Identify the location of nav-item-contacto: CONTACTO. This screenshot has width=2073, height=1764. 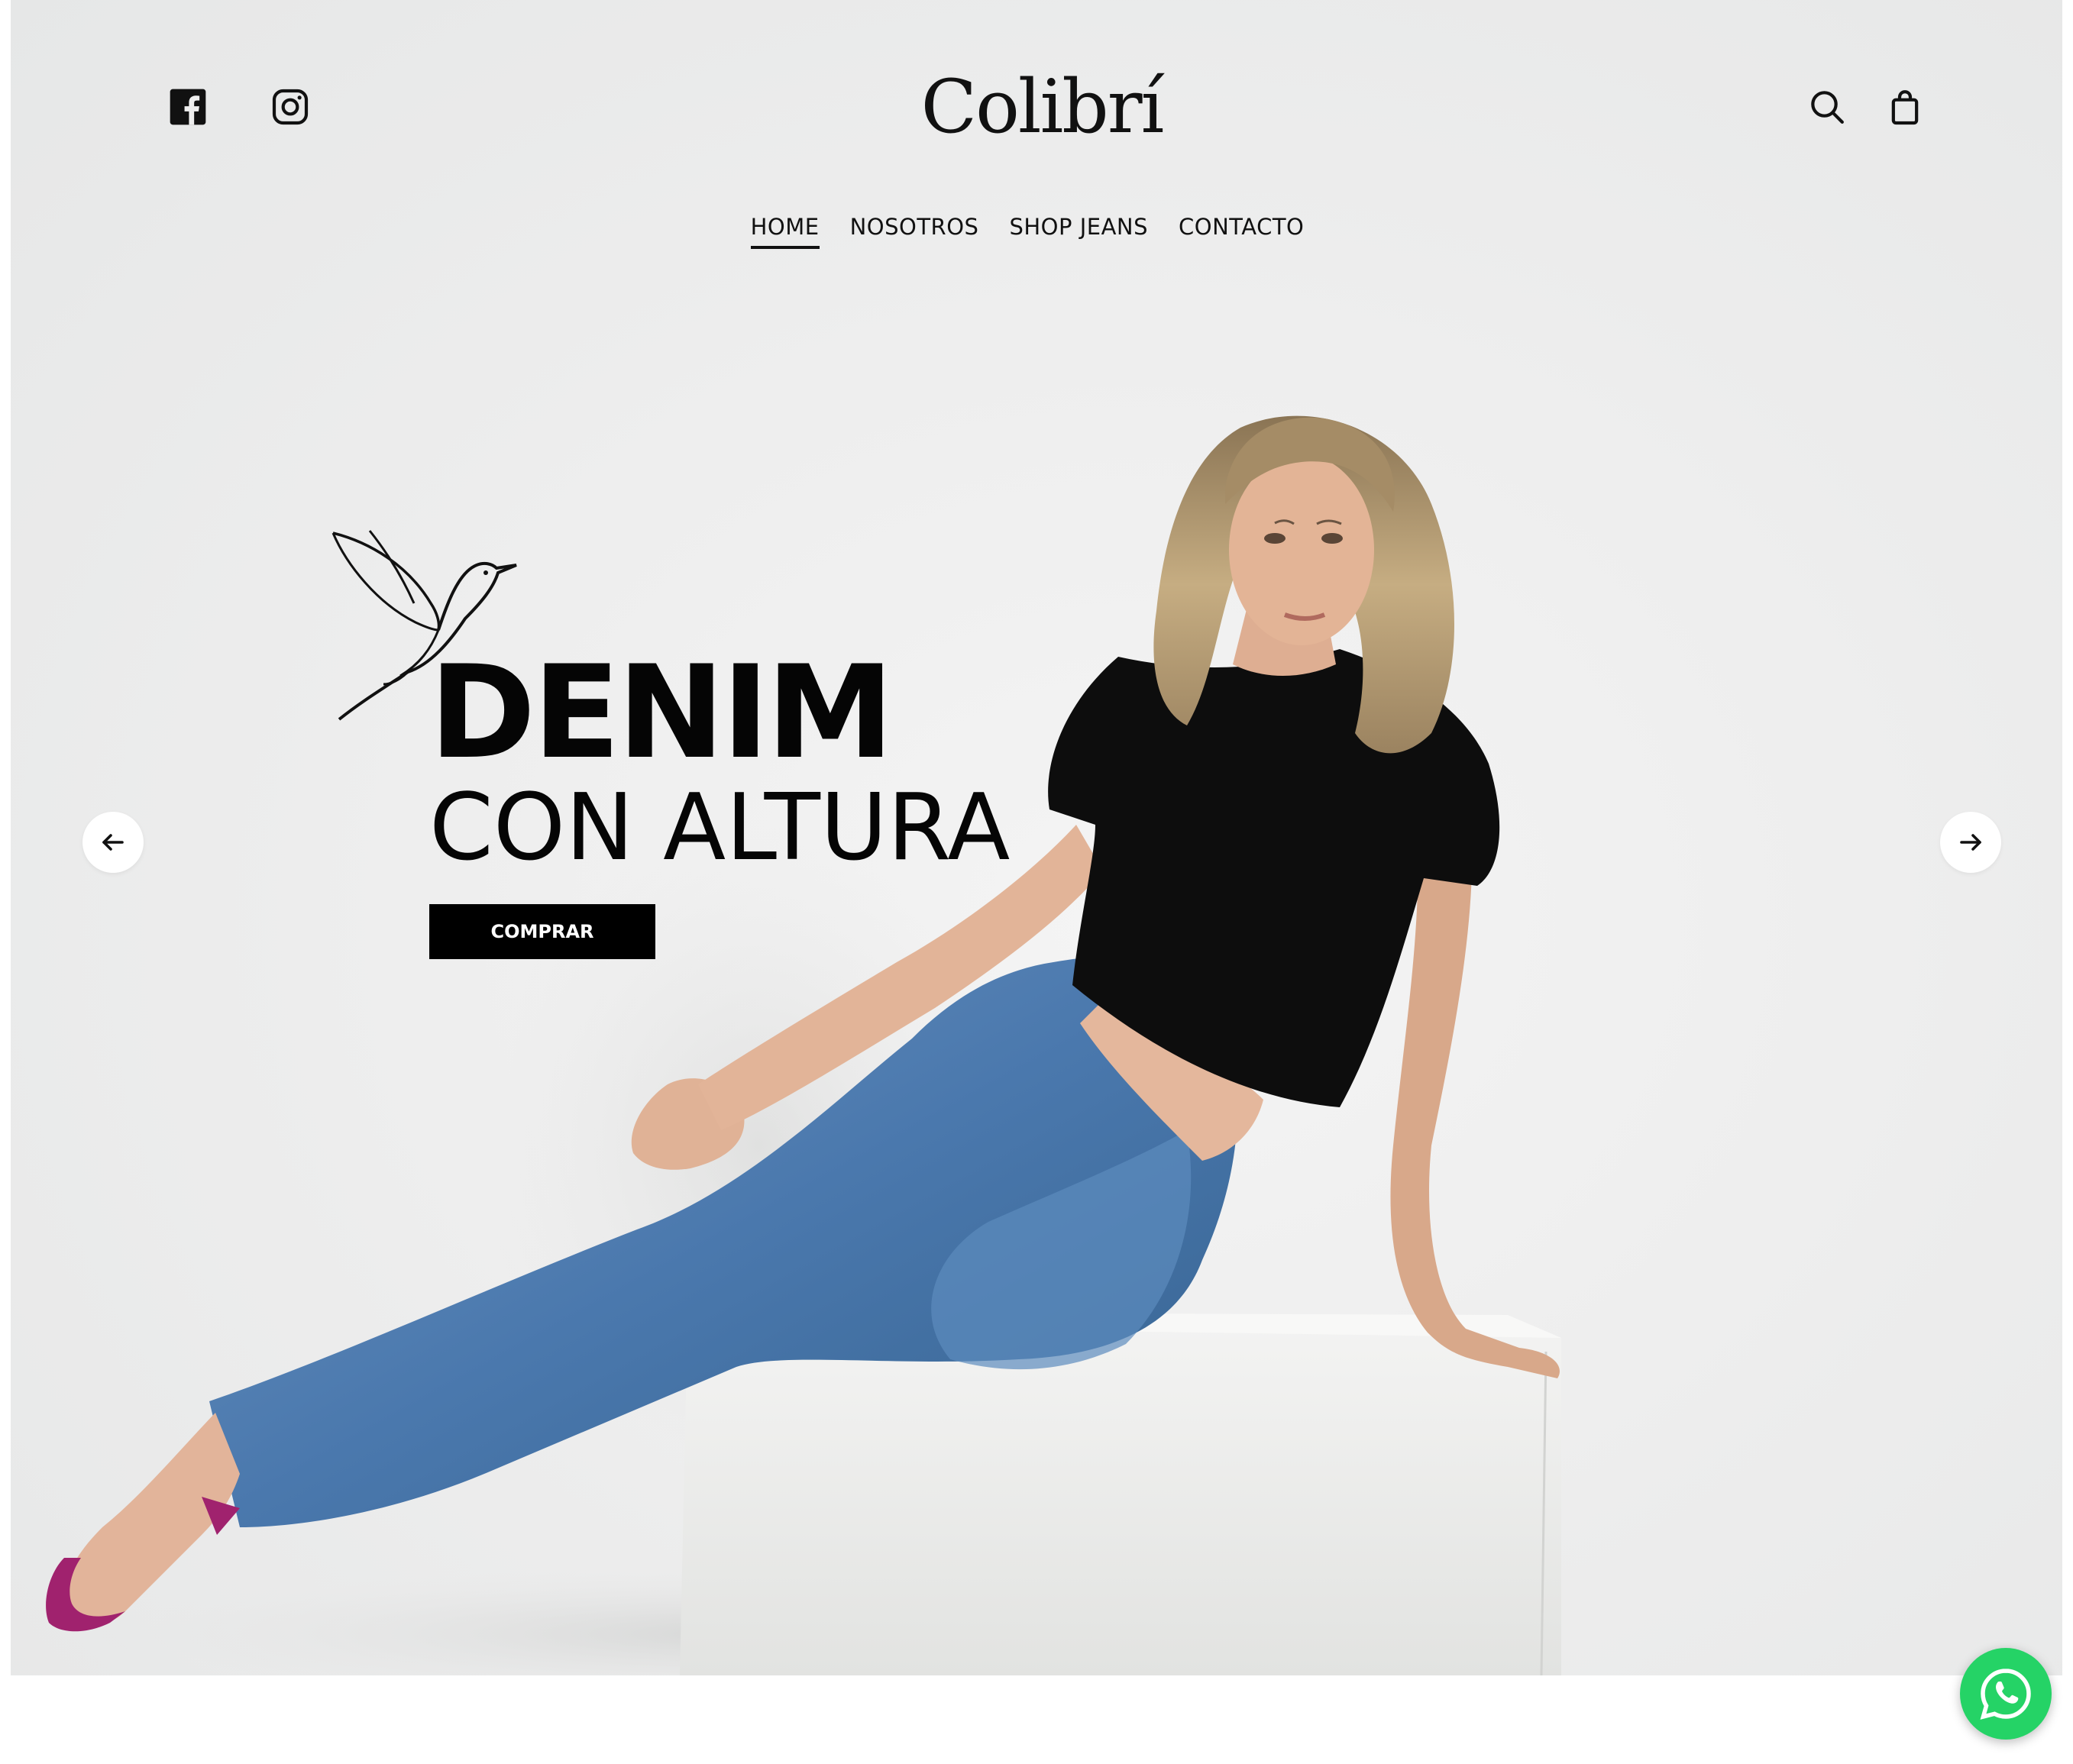
(1241, 232).